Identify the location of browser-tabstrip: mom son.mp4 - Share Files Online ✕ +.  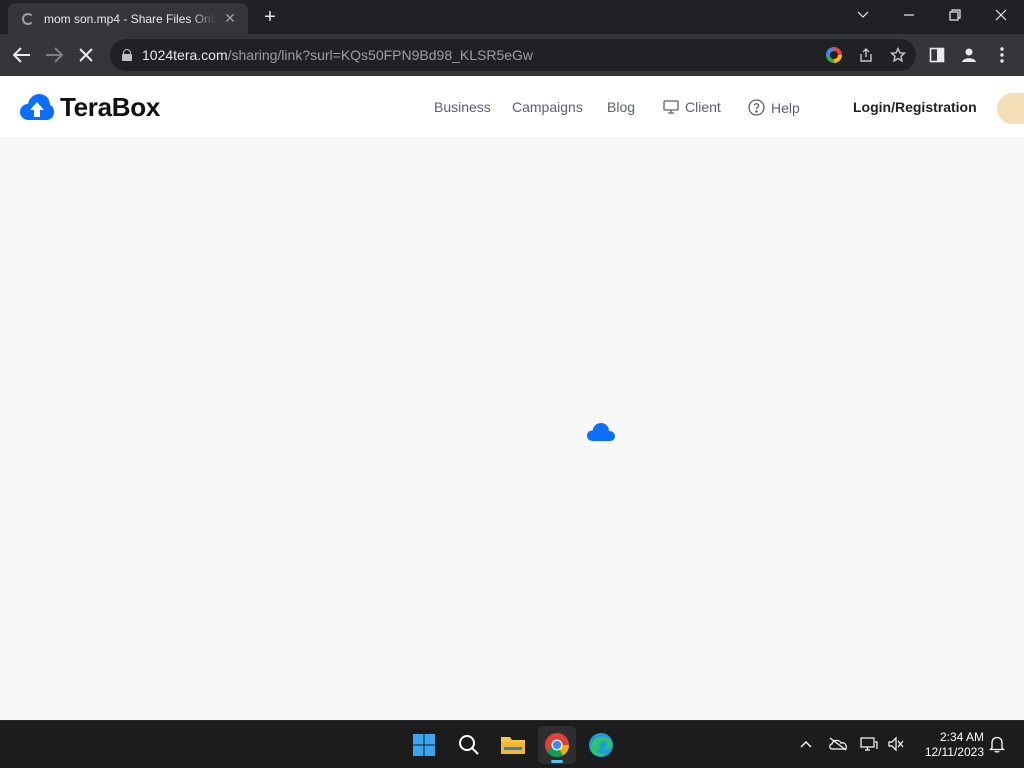
(512, 17).